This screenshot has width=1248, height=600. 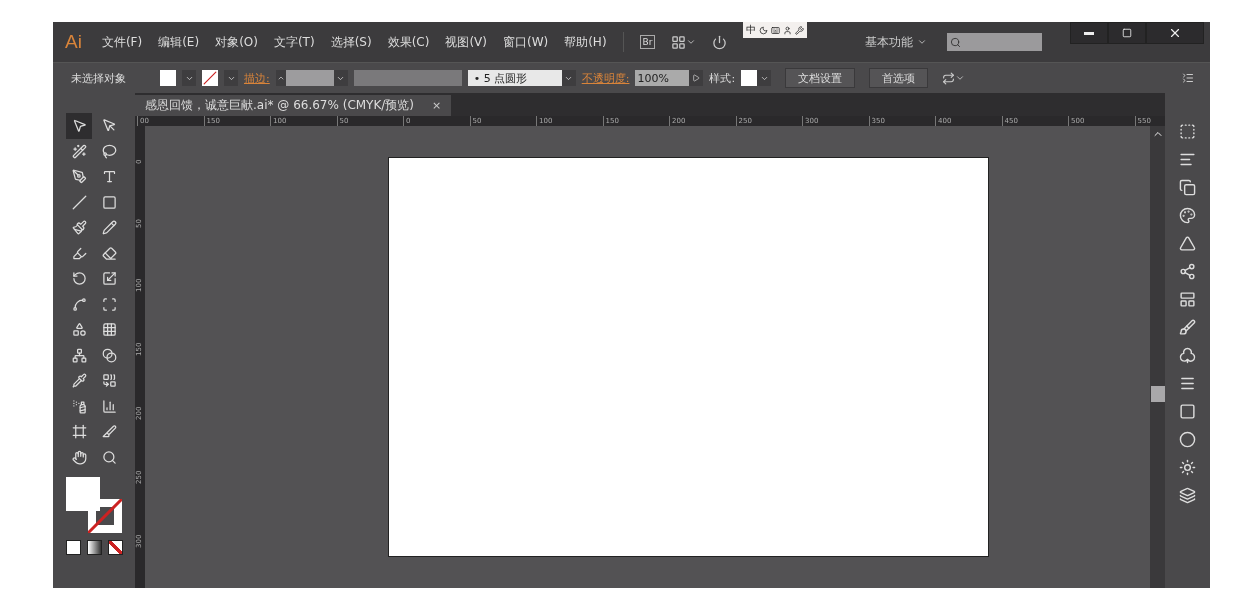 I want to click on free-transform-icon, so click(x=109, y=304).